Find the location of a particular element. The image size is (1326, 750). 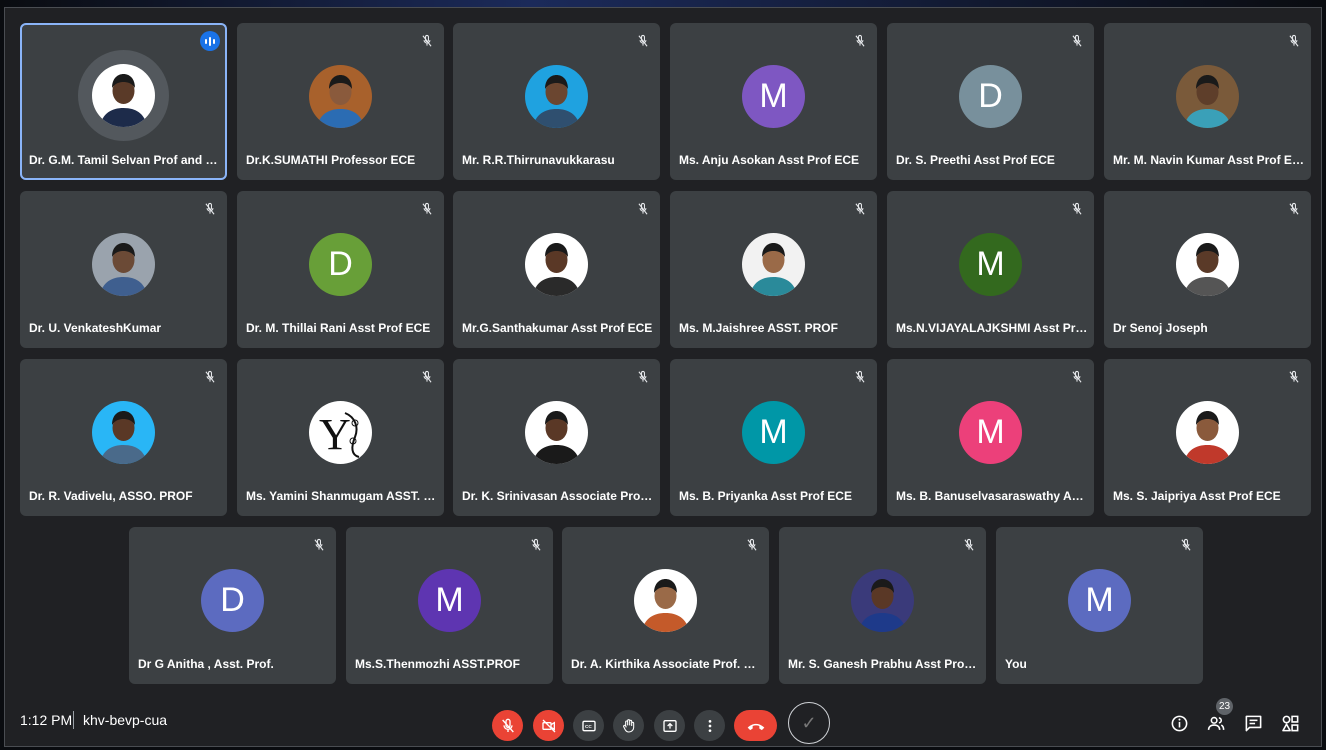

present-icon is located at coordinates (669, 725).